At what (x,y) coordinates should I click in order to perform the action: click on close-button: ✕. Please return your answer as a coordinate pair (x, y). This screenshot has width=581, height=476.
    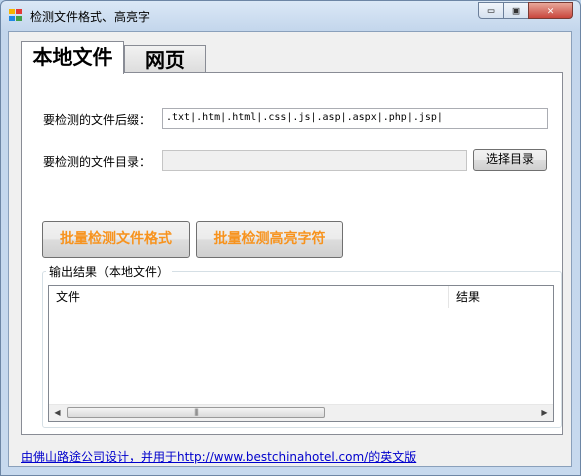
    Looking at the image, I should click on (550, 10).